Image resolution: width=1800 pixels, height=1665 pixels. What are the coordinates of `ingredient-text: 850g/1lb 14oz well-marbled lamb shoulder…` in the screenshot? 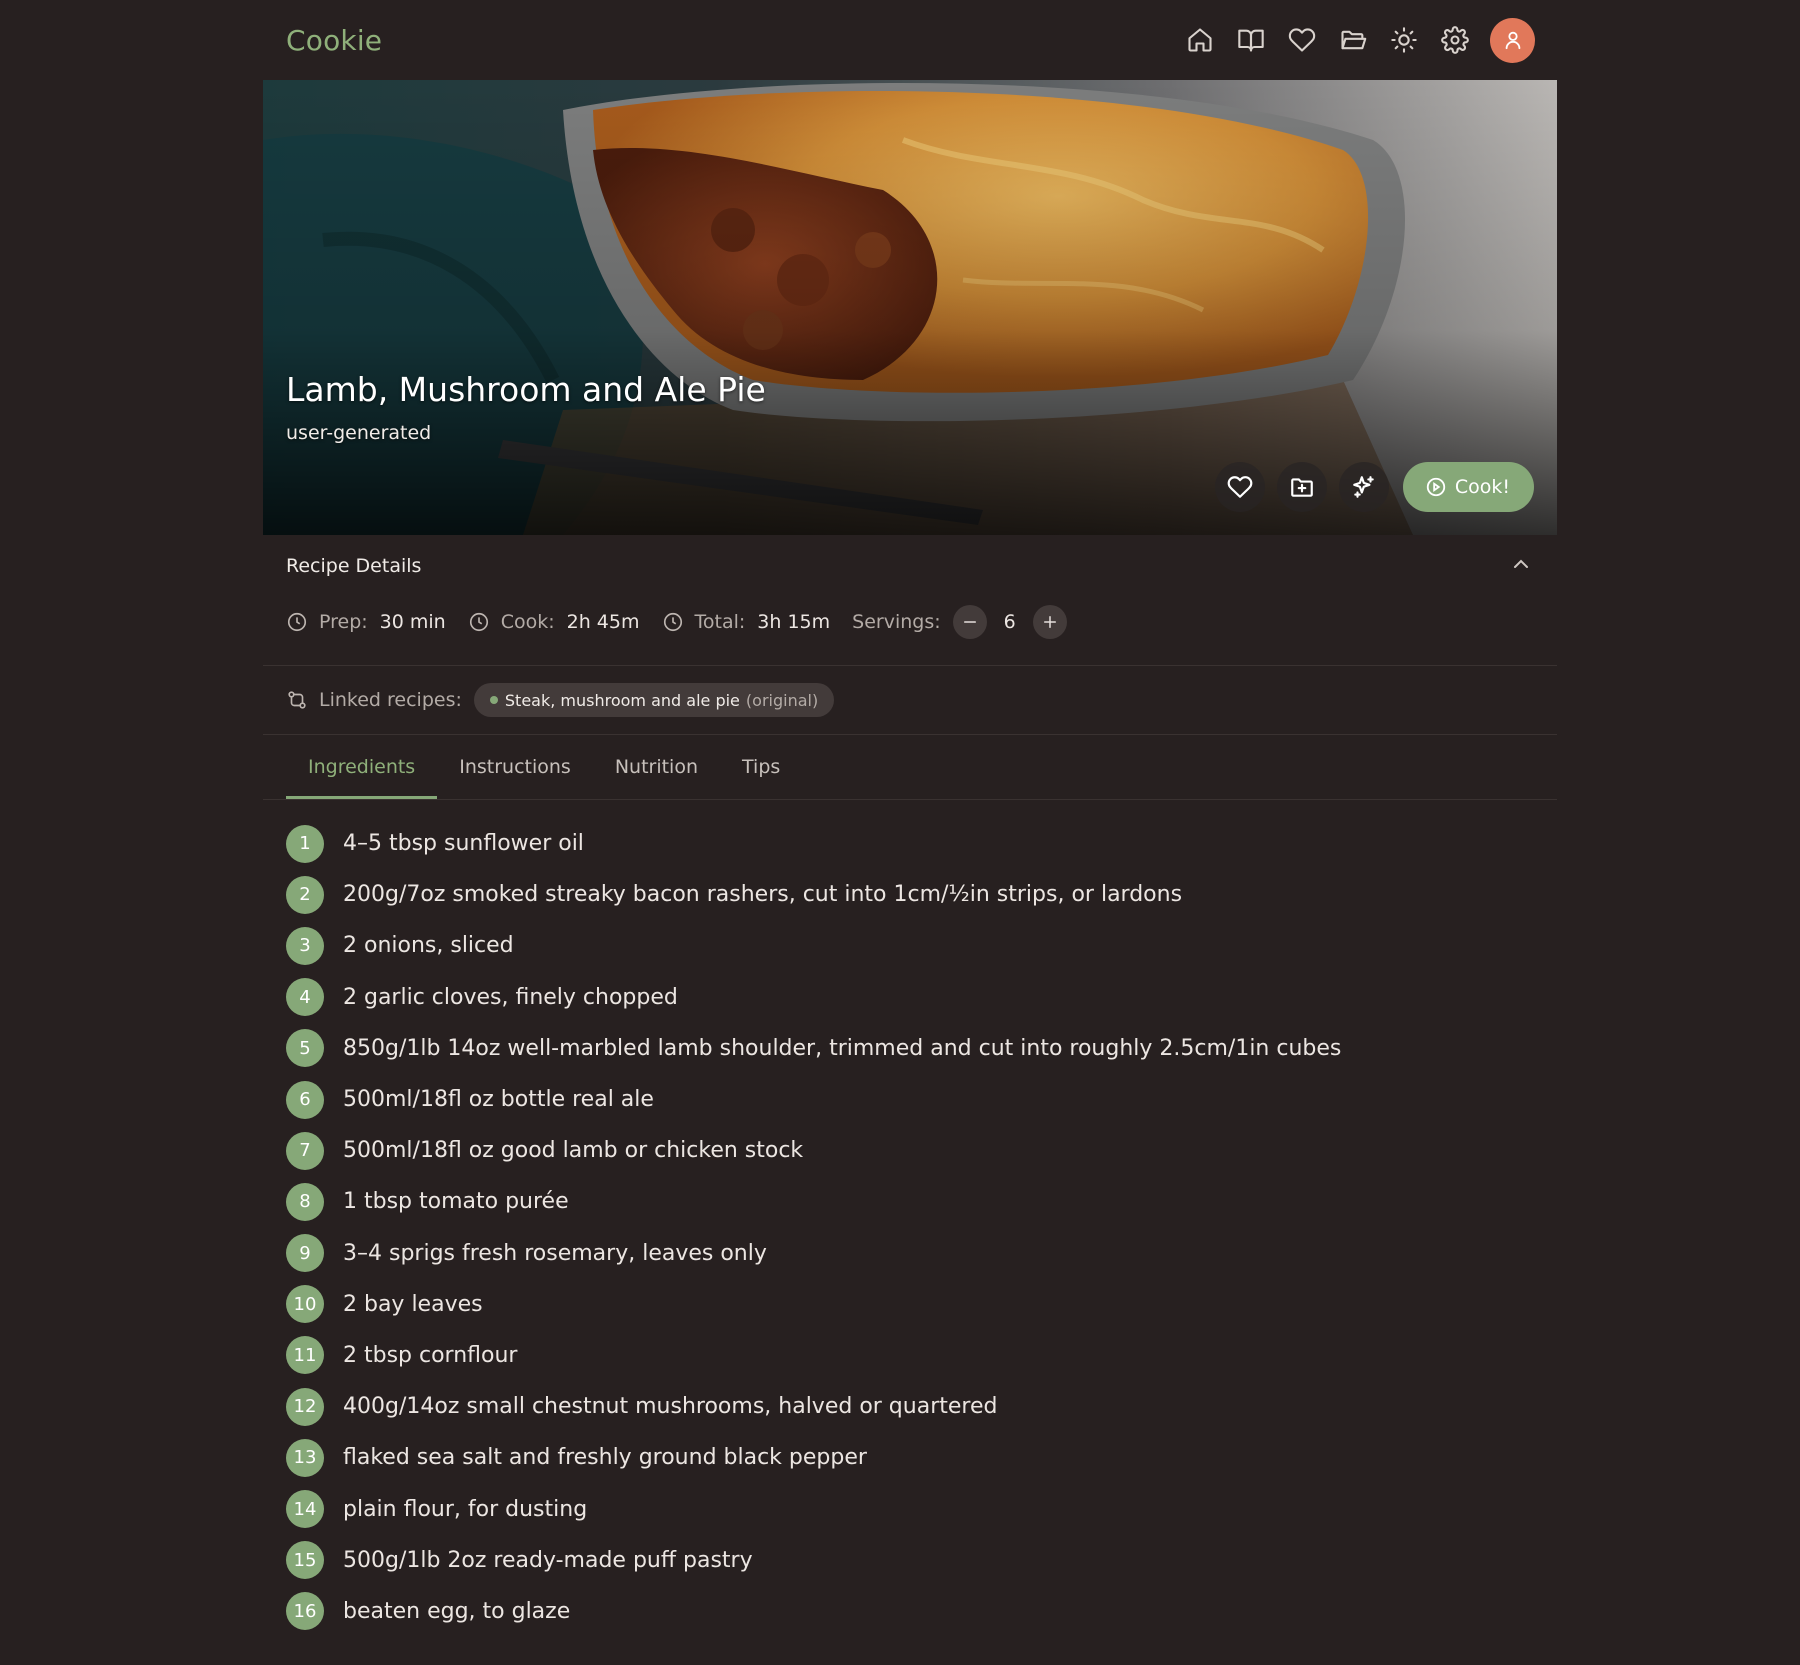 It's located at (842, 1048).